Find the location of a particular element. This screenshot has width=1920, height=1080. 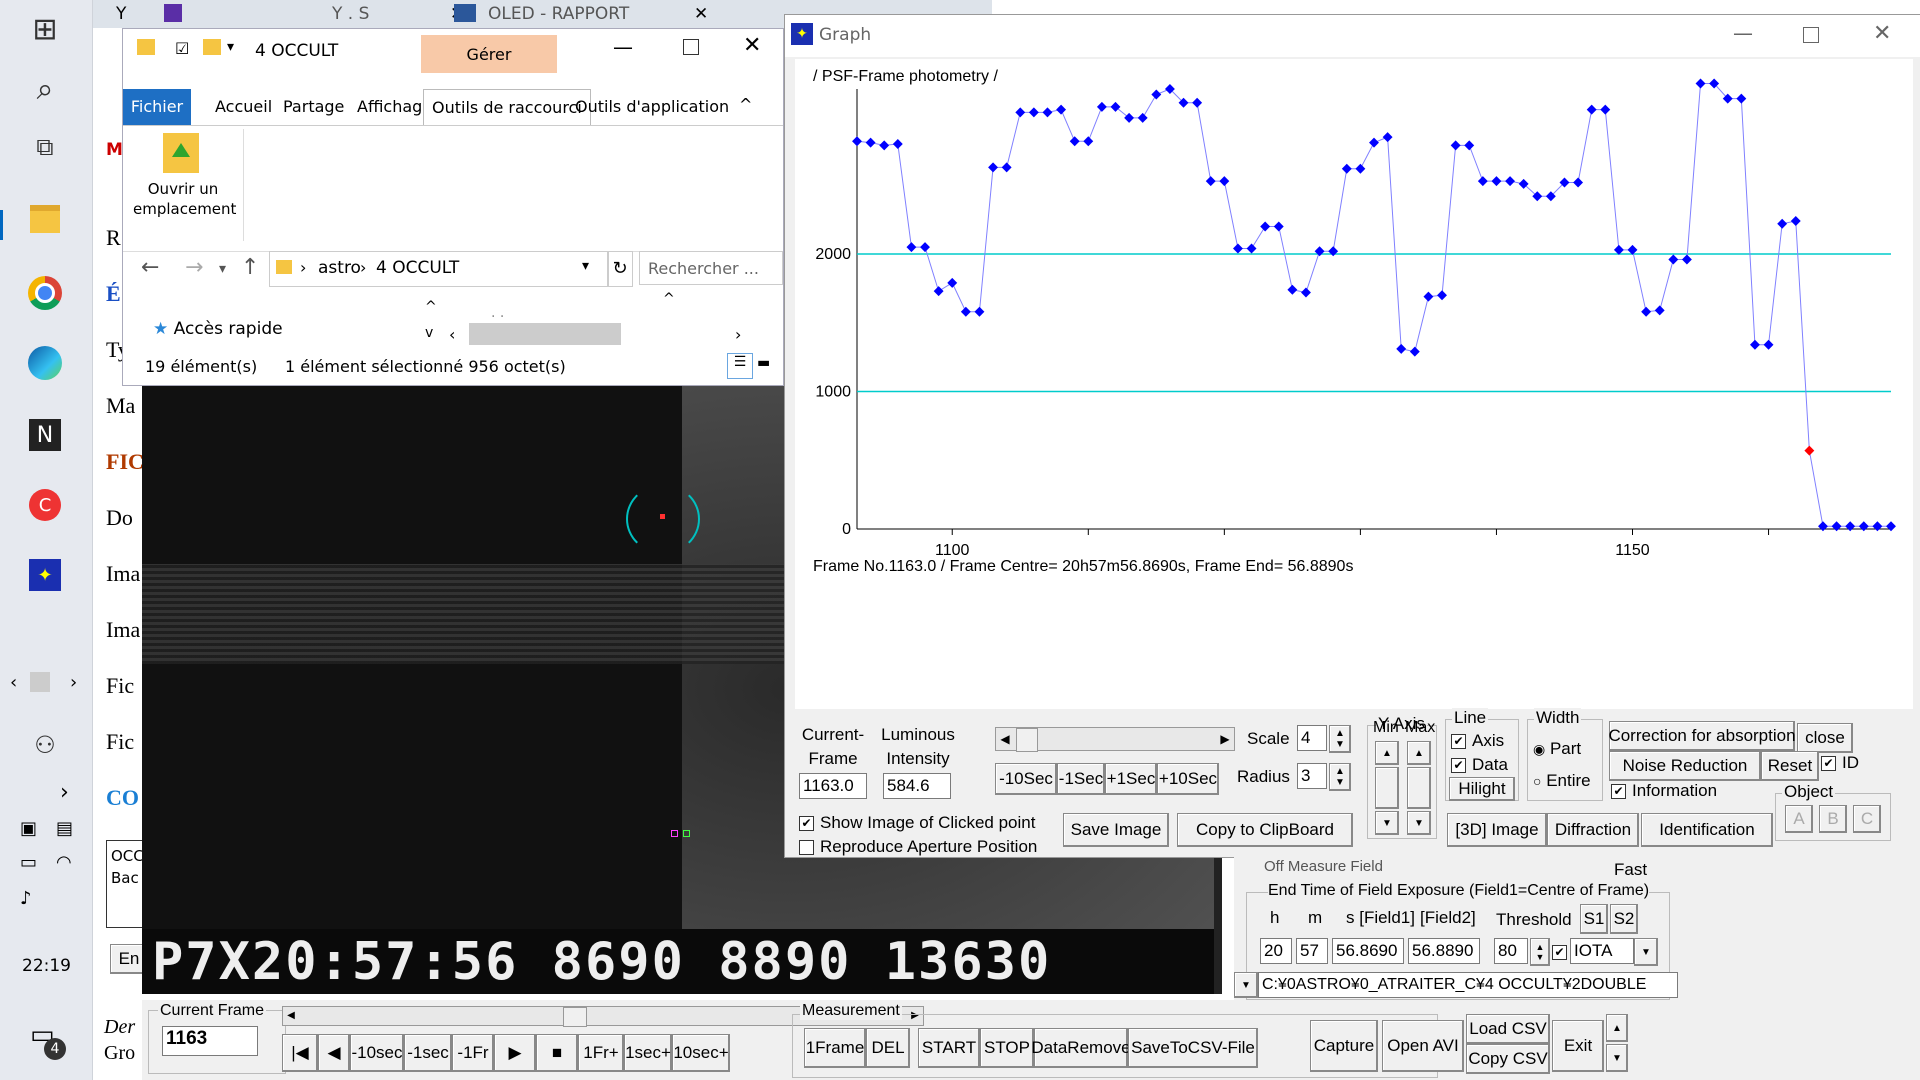

minus-10sec-button: -10Sec is located at coordinates (1026, 779).